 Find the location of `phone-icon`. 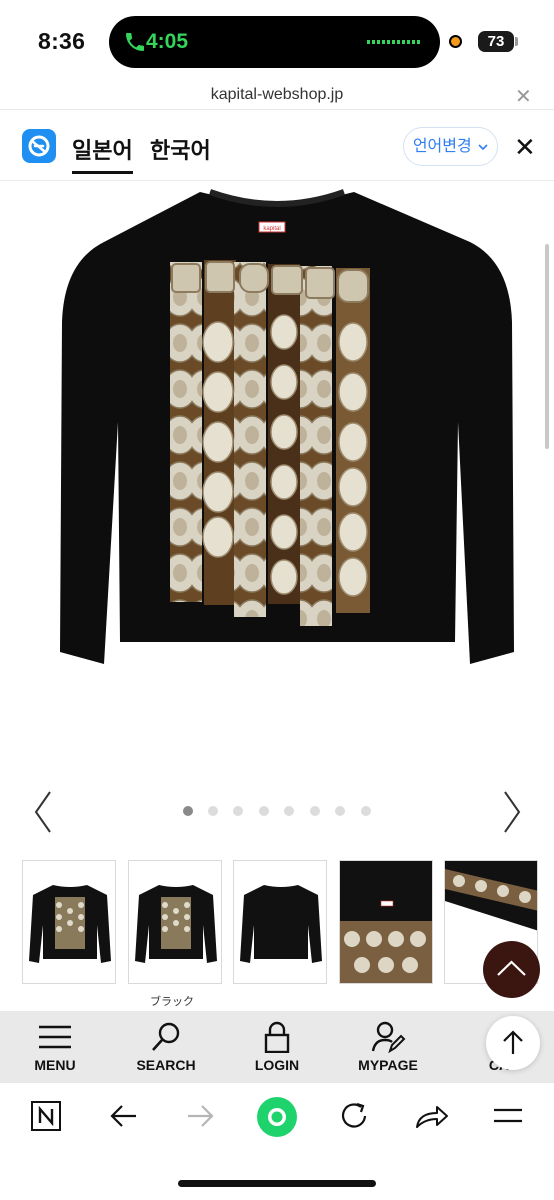

phone-icon is located at coordinates (135, 42).